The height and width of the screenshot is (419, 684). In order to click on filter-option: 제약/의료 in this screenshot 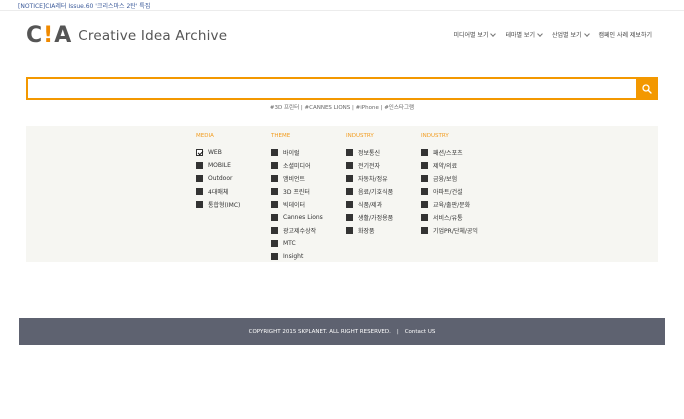, I will do `click(458, 165)`.